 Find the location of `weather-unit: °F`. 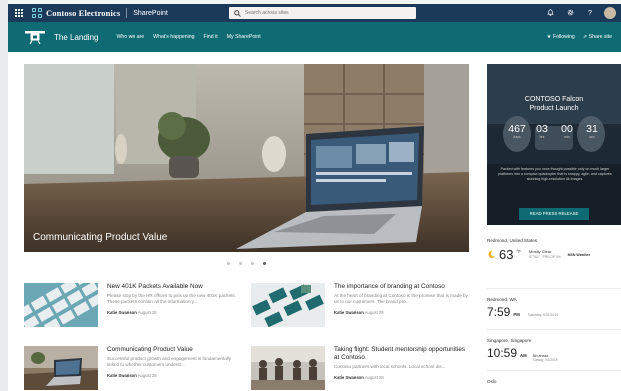

weather-unit: °F is located at coordinates (518, 251).